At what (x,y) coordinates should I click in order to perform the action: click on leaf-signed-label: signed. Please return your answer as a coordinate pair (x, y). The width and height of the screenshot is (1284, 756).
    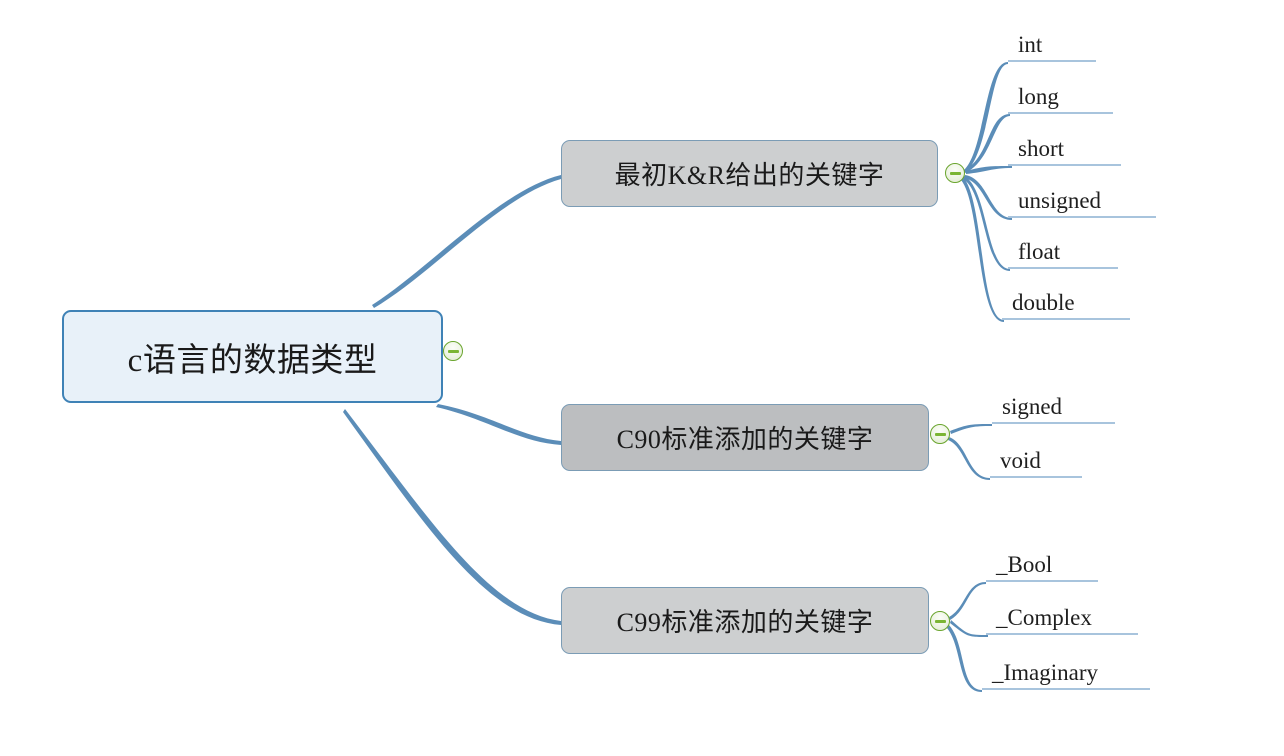
    Looking at the image, I should click on (1032, 406).